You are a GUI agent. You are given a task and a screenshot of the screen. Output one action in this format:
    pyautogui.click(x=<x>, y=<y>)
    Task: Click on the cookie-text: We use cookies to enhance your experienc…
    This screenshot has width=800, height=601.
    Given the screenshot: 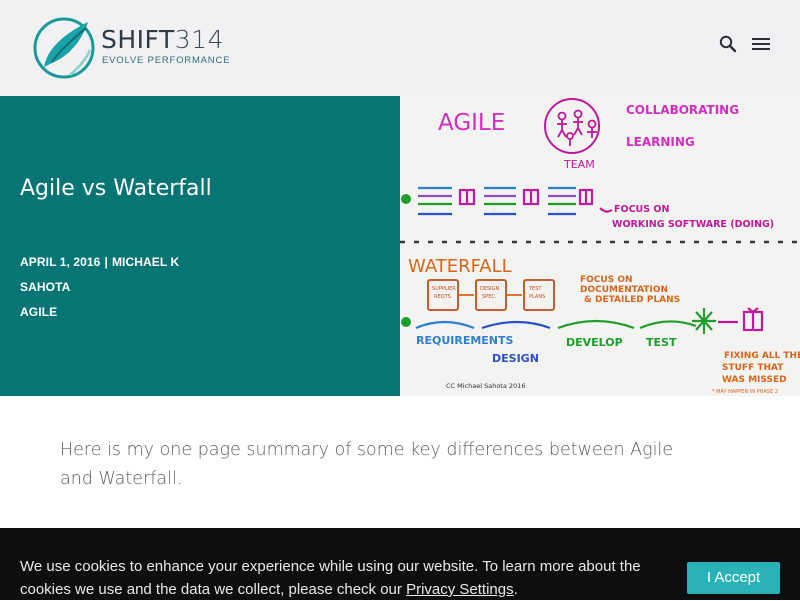 What is the action you would take?
    pyautogui.click(x=330, y=578)
    